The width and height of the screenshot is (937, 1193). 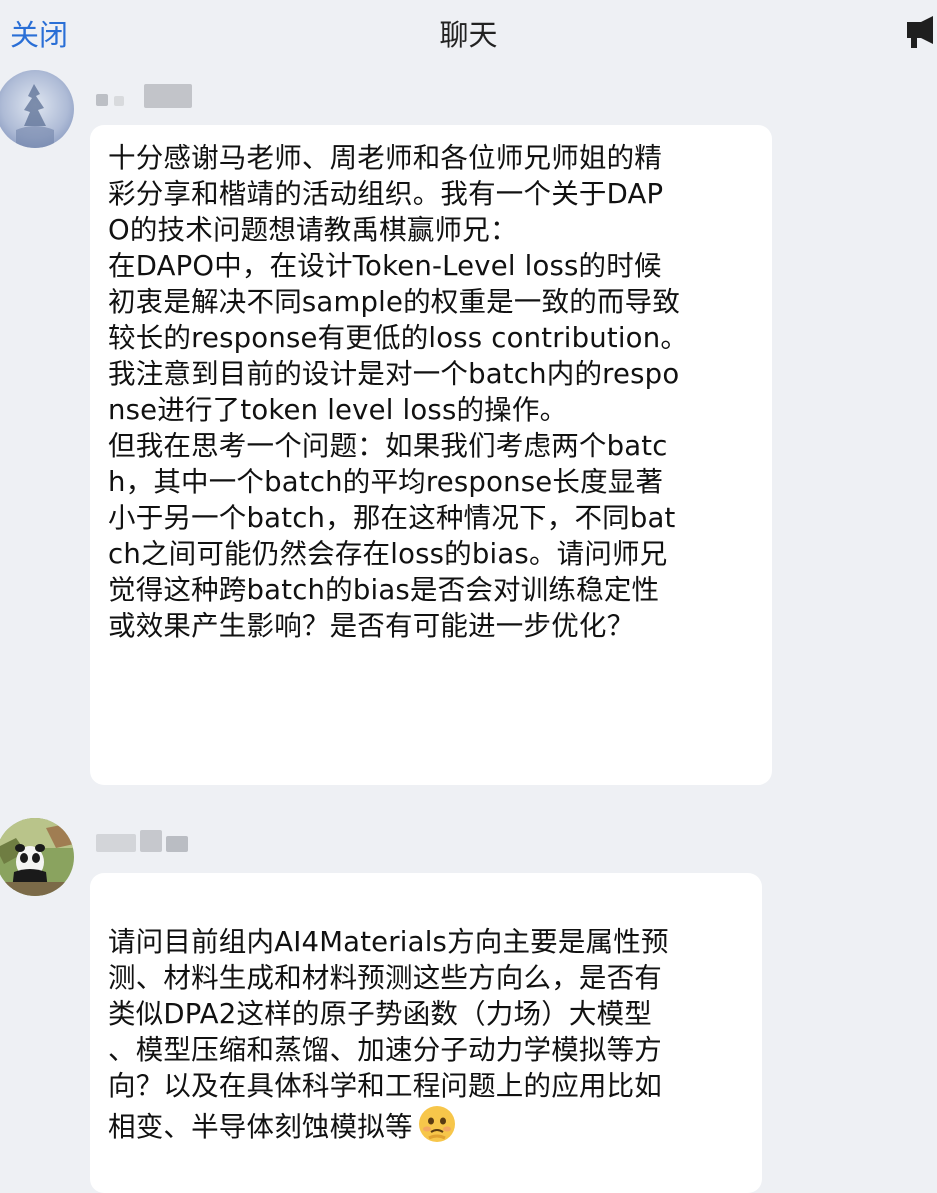 What do you see at coordinates (468, 35) in the screenshot?
I see `page-title: 聊天` at bounding box center [468, 35].